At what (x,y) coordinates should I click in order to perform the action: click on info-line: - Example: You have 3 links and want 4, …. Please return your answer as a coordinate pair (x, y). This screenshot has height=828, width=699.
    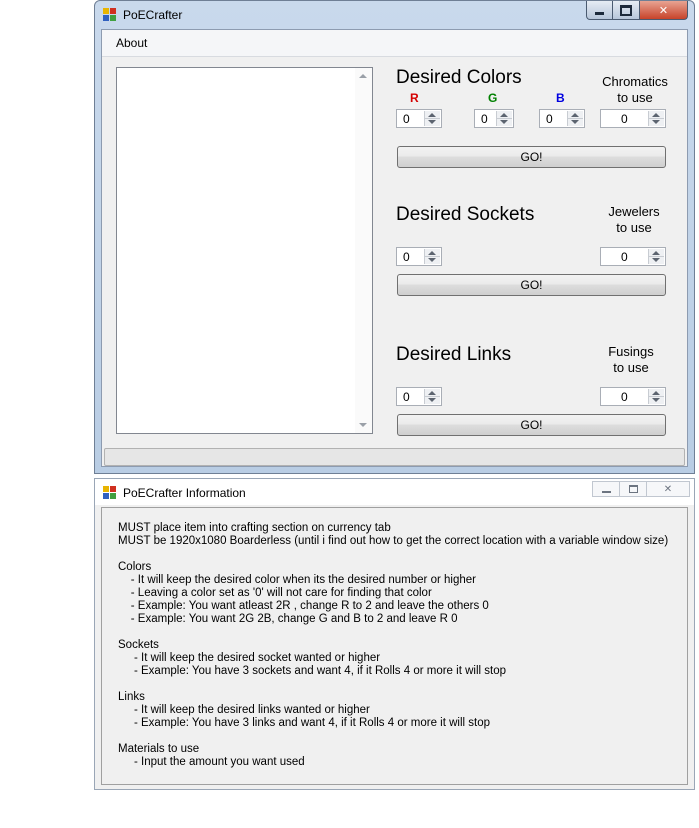
    Looking at the image, I should click on (304, 723).